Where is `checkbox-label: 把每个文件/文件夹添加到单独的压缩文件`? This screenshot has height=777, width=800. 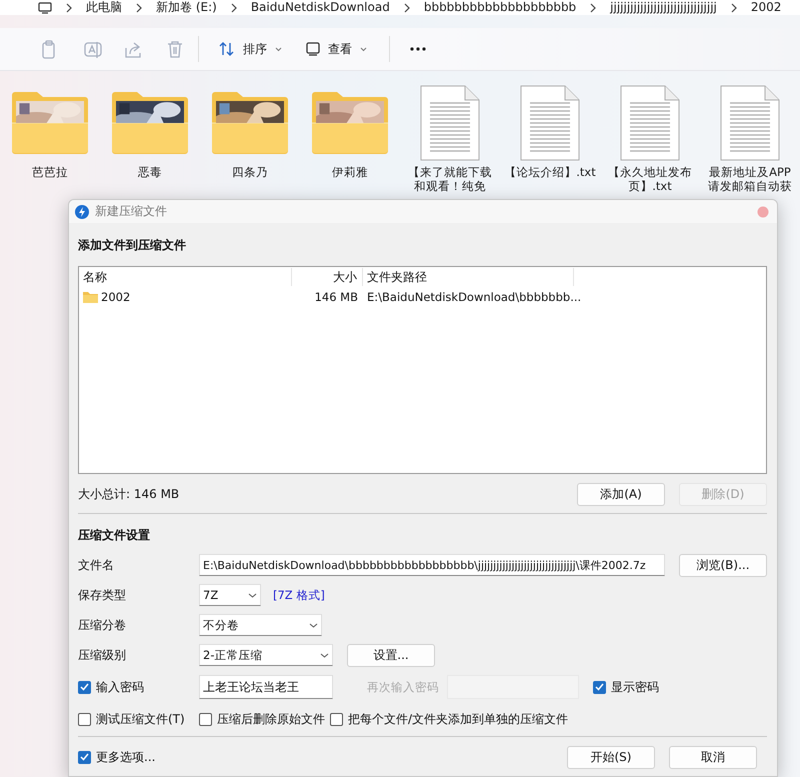 checkbox-label: 把每个文件/文件夹添加到单独的压缩文件 is located at coordinates (458, 719).